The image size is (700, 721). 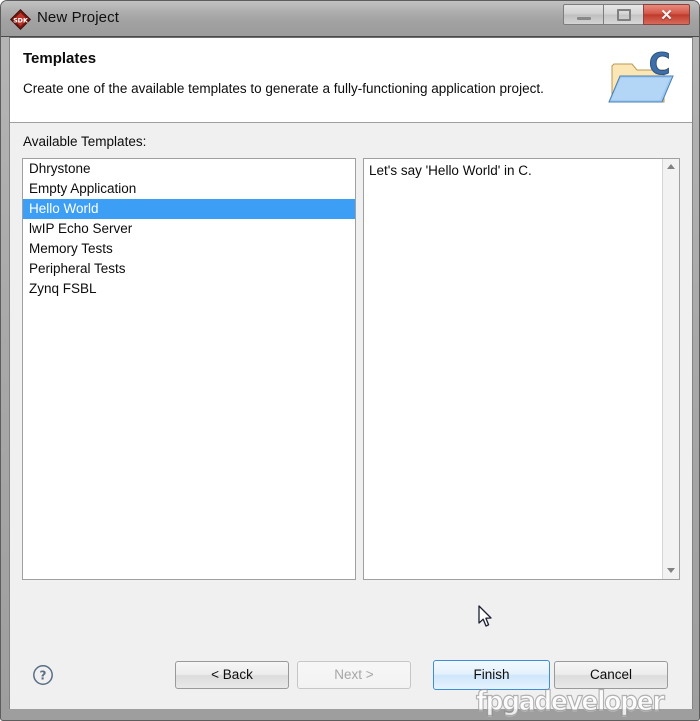 I want to click on close-icon: ✕, so click(x=666, y=15).